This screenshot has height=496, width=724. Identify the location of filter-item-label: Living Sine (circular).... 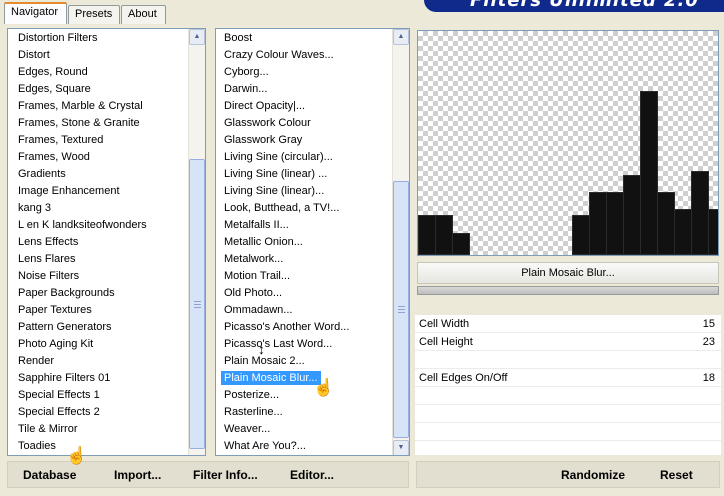
(278, 157).